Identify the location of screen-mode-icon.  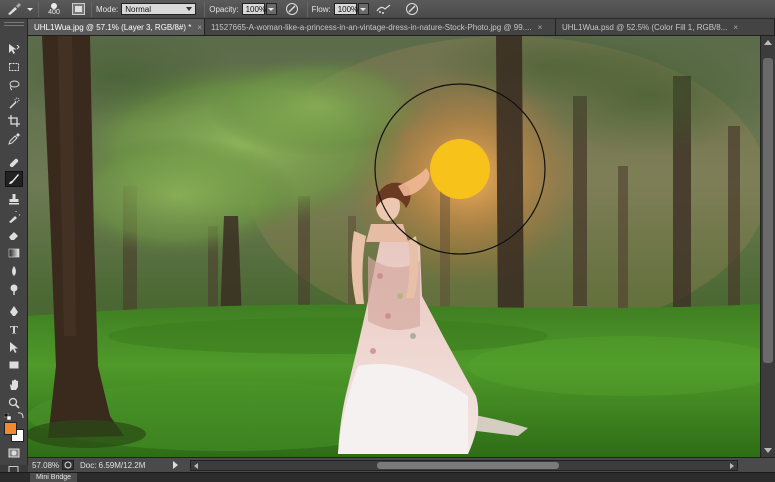
(14, 469).